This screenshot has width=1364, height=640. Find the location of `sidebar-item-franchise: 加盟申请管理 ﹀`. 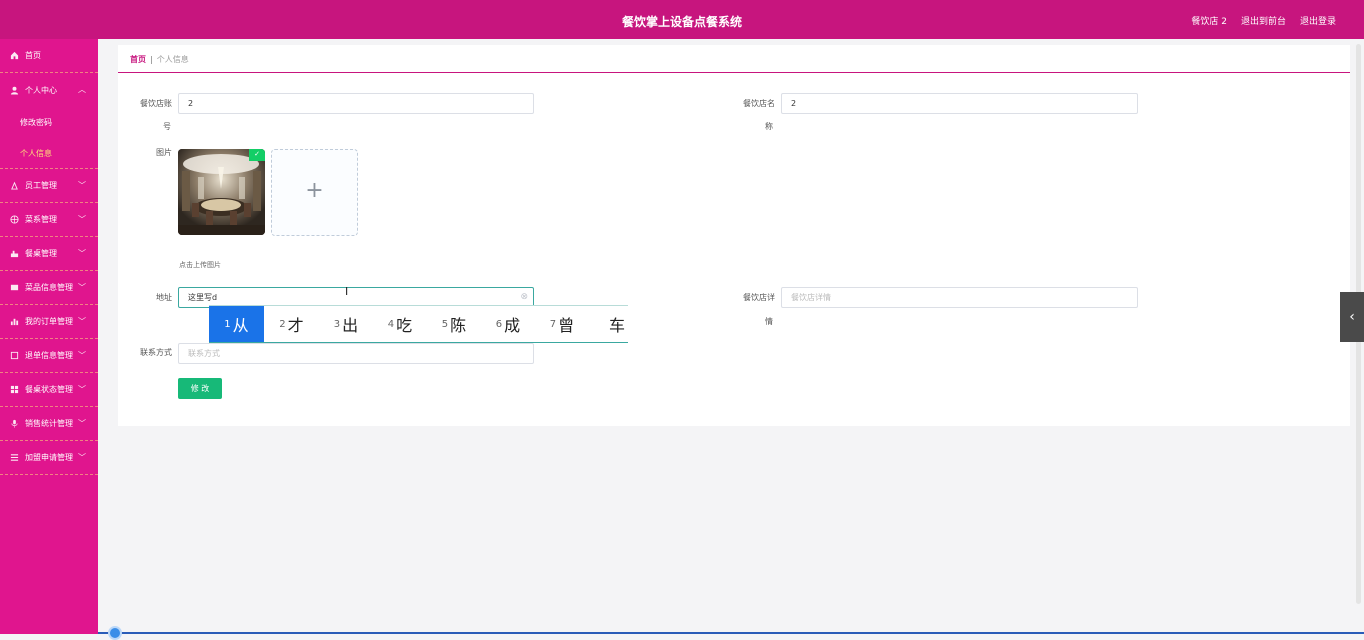

sidebar-item-franchise: 加盟申请管理 ﹀ is located at coordinates (49, 458).